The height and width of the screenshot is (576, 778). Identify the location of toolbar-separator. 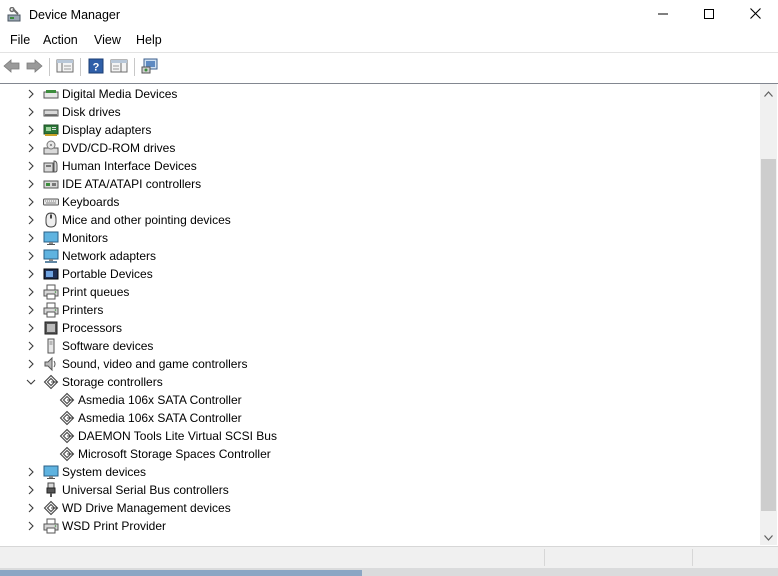
(49, 67).